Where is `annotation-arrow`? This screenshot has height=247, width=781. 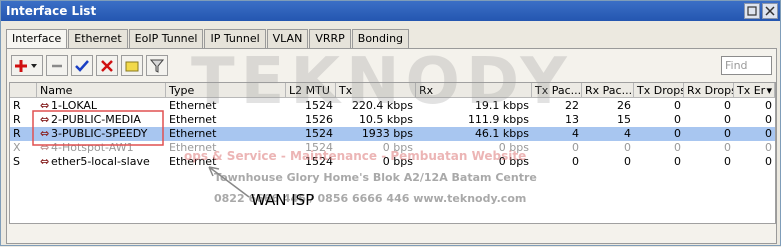 annotation-arrow is located at coordinates (229, 182).